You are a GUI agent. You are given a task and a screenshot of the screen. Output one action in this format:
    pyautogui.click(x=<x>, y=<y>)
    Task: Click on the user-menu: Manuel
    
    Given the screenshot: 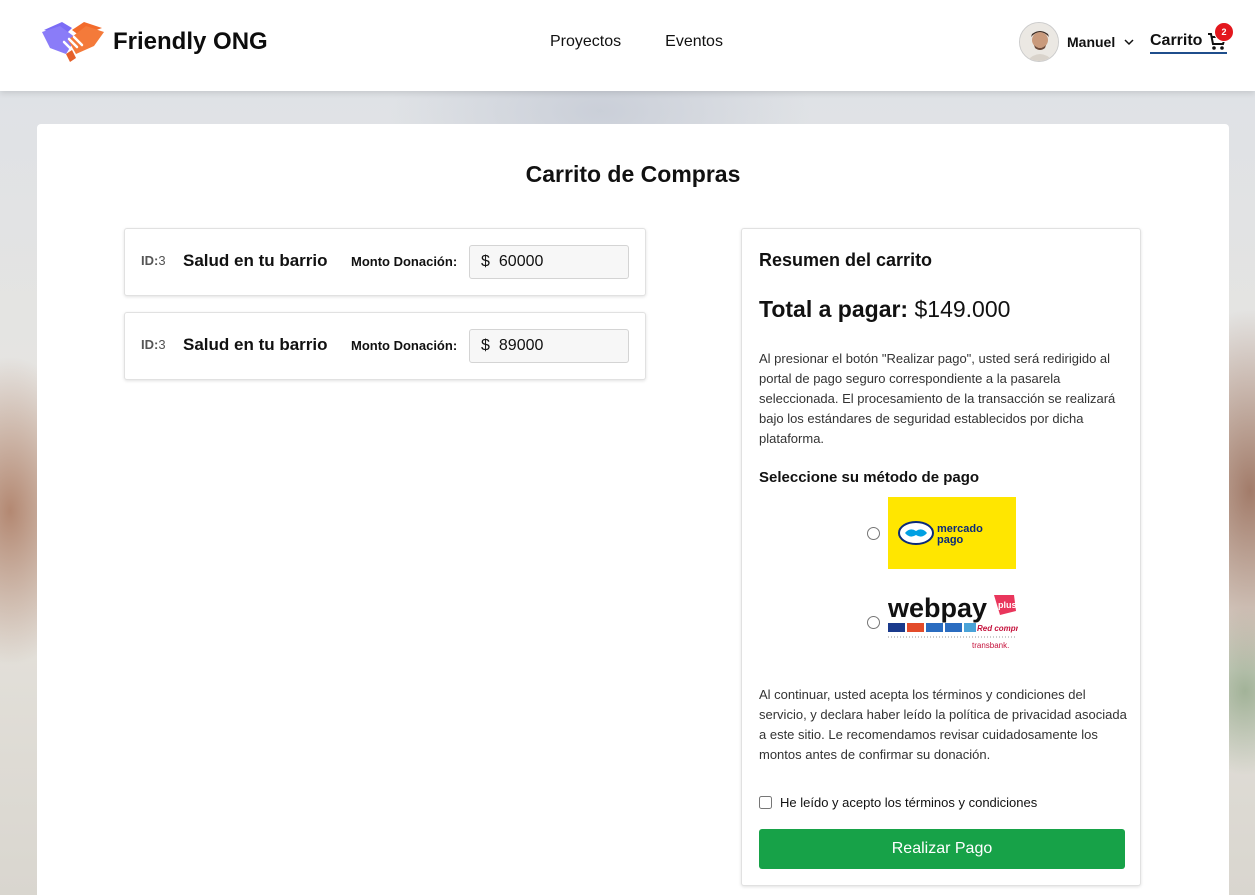 What is the action you would take?
    pyautogui.click(x=1077, y=42)
    